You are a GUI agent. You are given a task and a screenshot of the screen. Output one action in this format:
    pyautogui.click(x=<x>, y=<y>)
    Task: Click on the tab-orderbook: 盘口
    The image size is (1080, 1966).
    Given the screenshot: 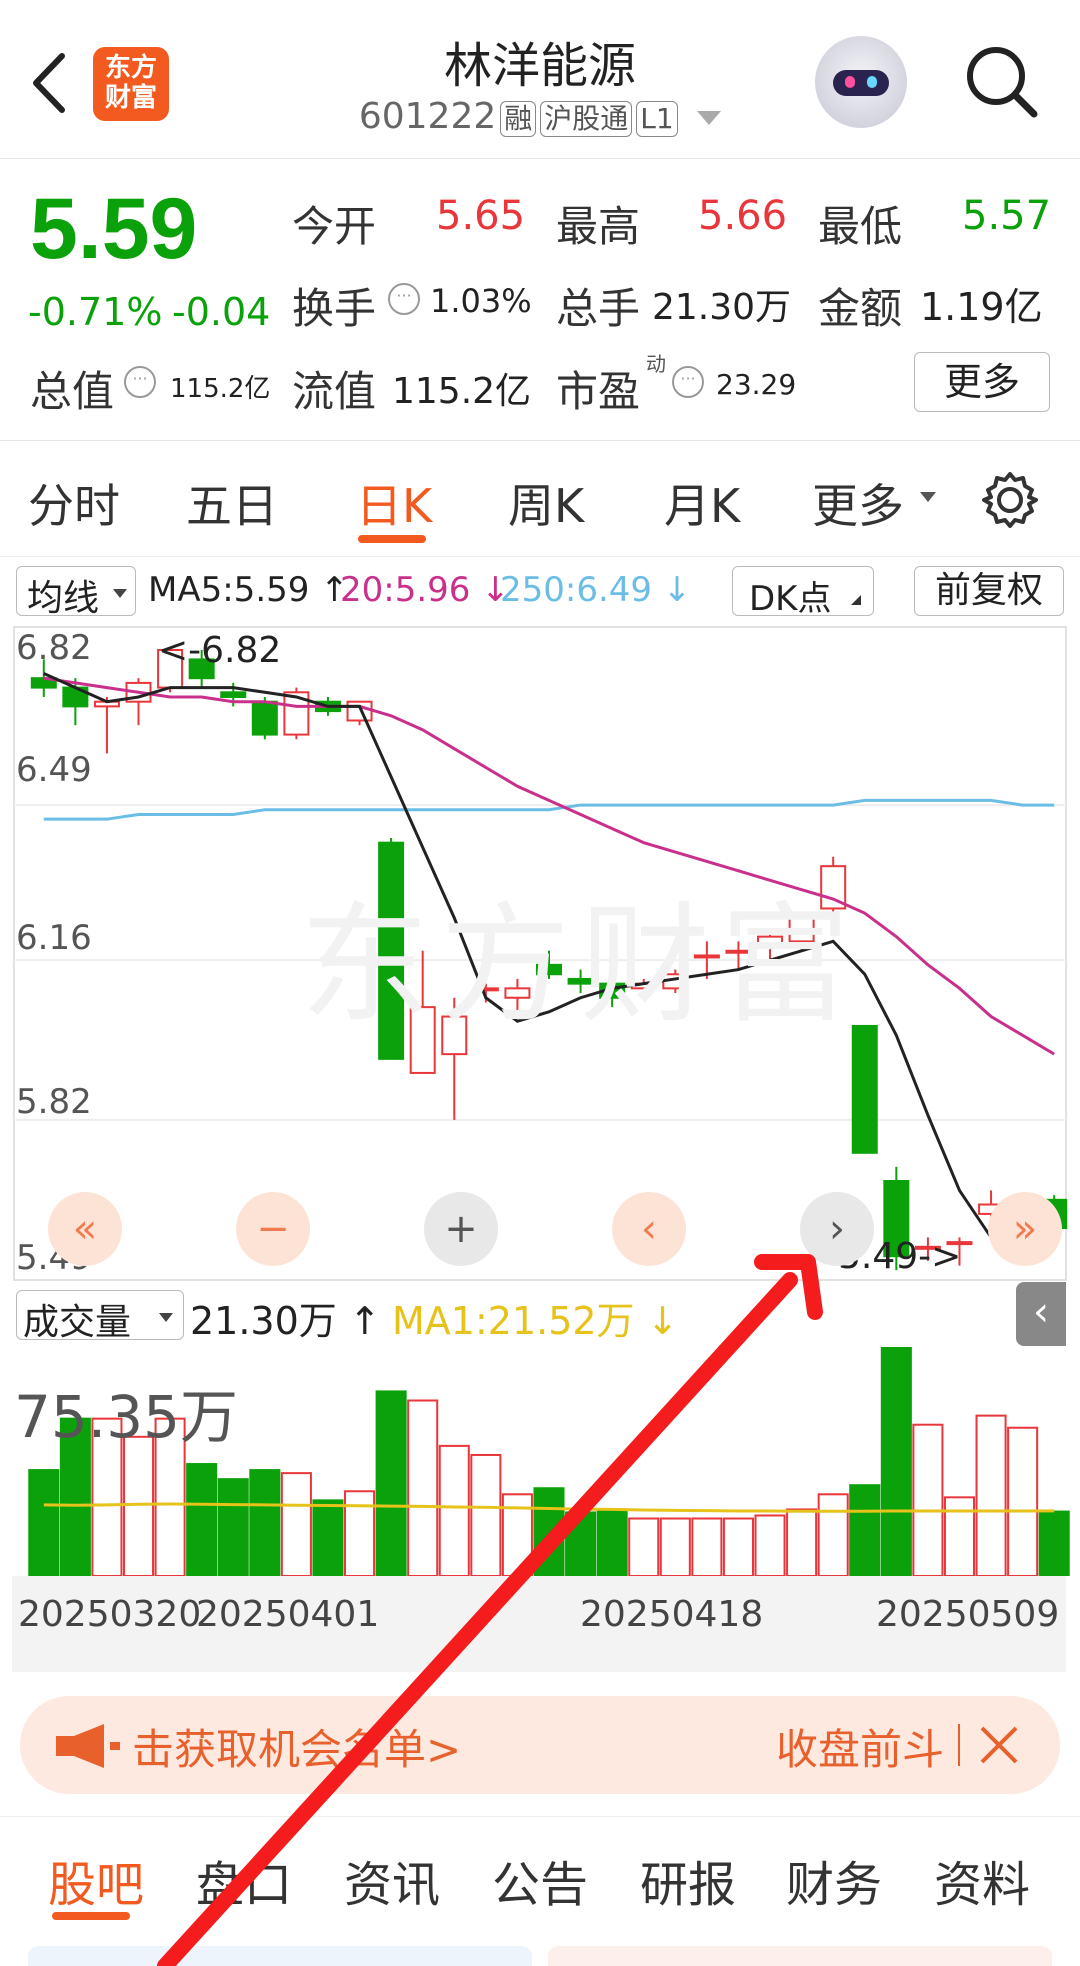 What is the action you would take?
    pyautogui.click(x=244, y=1880)
    